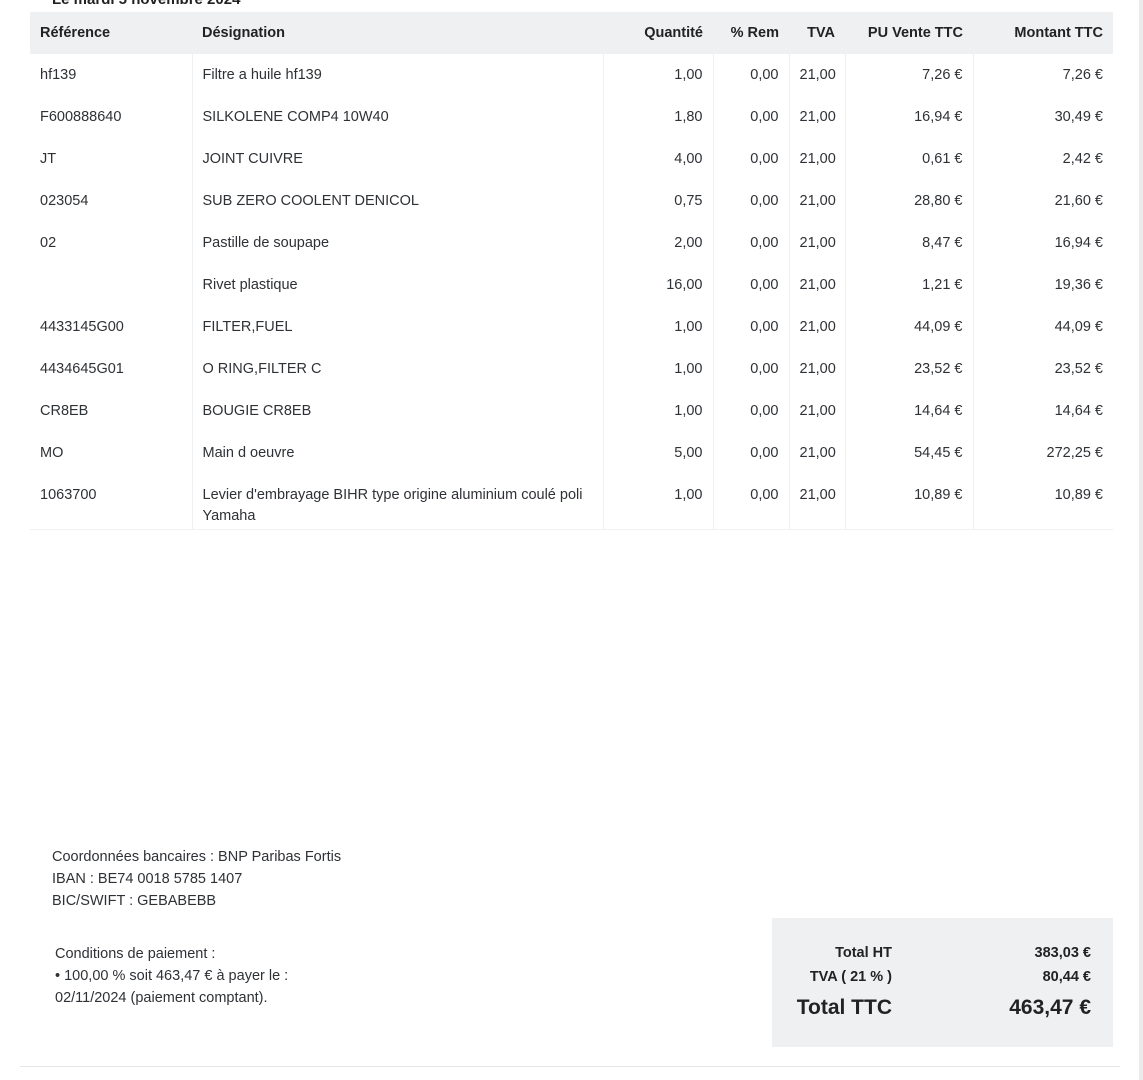 The width and height of the screenshot is (1143, 1080). I want to click on cell-montant: 14,64 €, so click(1042, 411).